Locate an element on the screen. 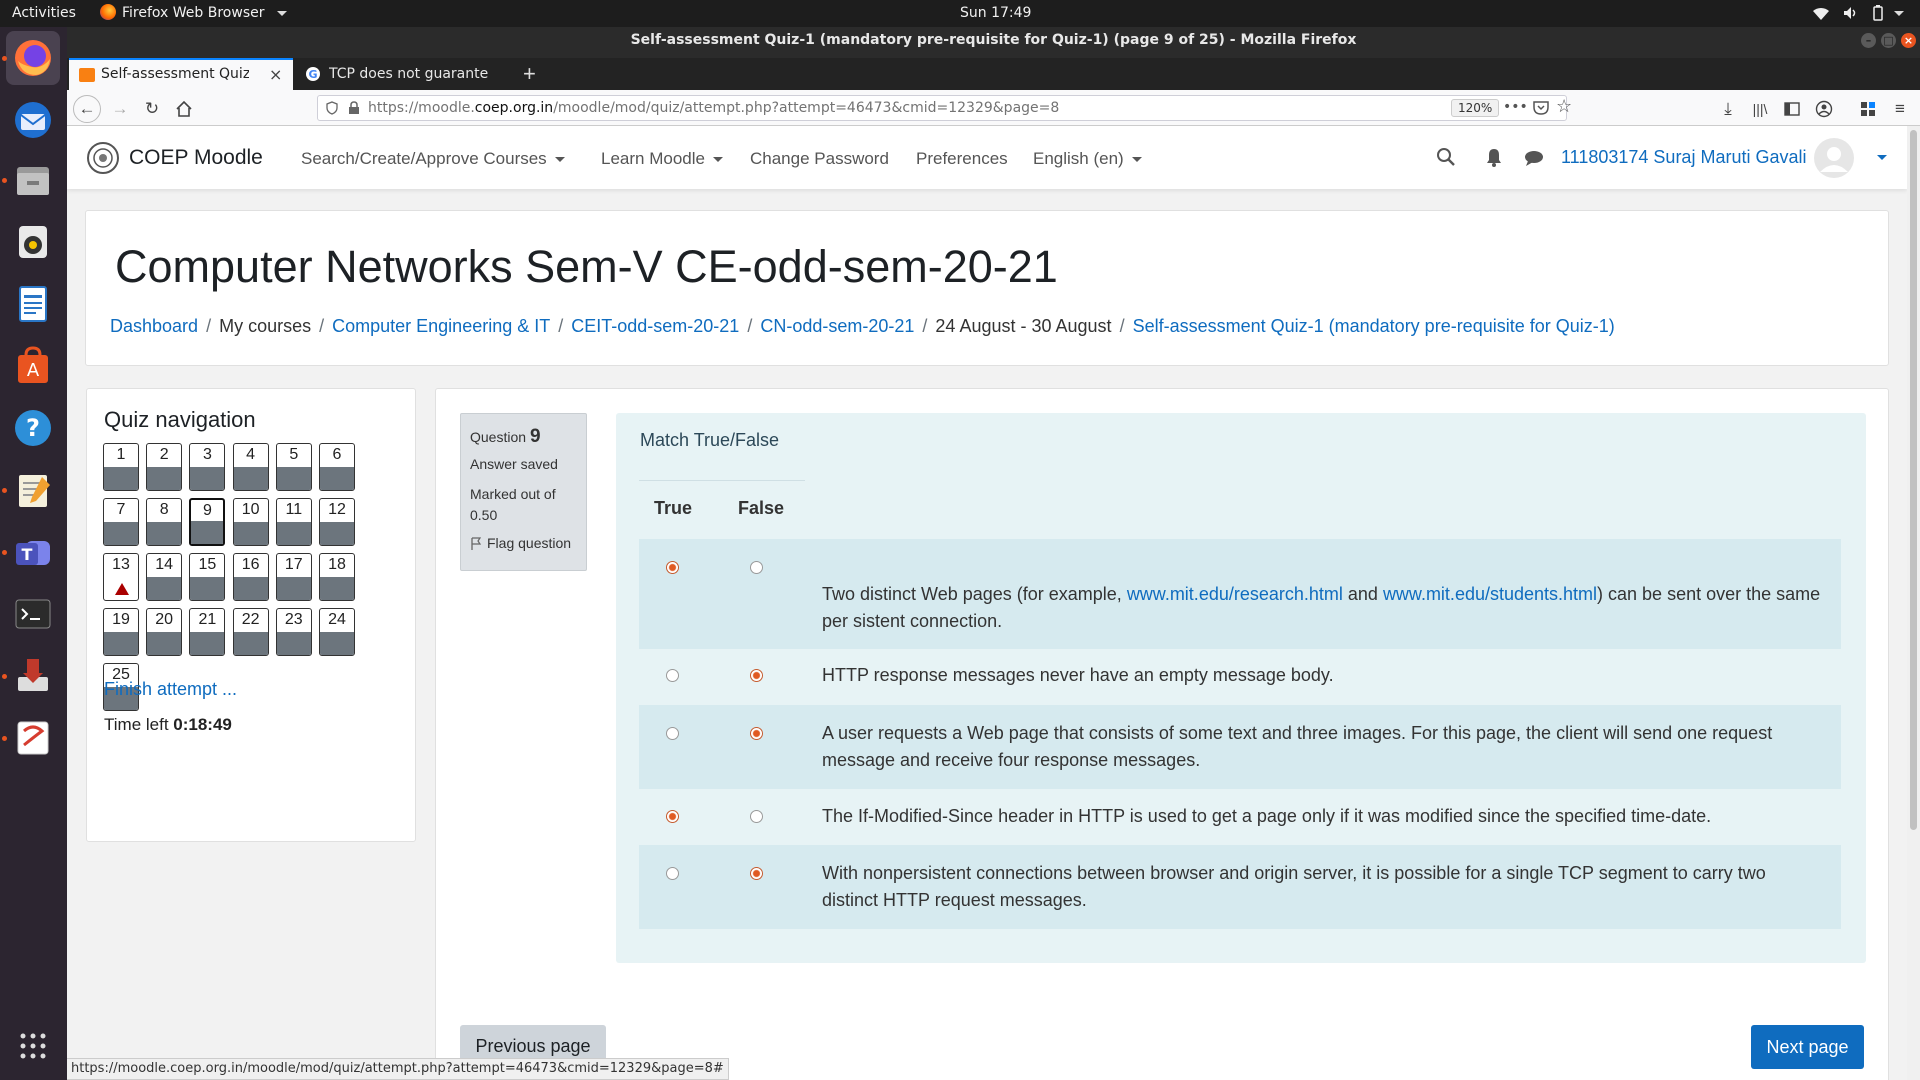 This screenshot has width=1920, height=1080. quiz-nav-button-13: 13 is located at coordinates (121, 577).